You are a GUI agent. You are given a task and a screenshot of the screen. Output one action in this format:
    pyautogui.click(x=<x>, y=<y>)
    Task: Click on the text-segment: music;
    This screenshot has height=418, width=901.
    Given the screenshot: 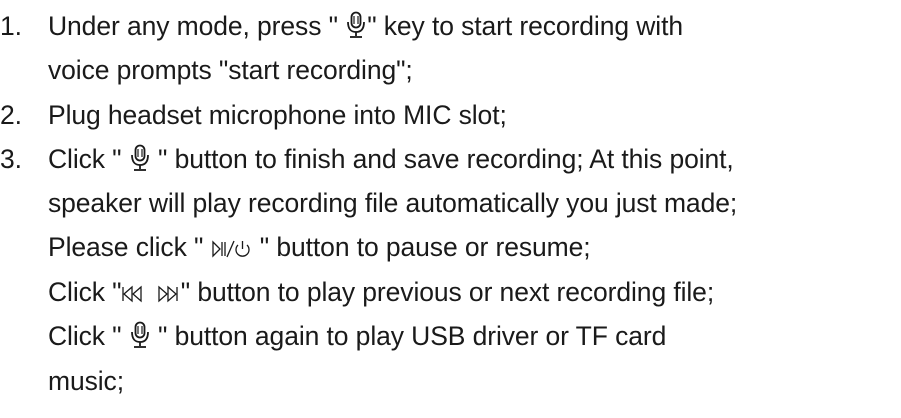 What is the action you would take?
    pyautogui.click(x=86, y=381)
    